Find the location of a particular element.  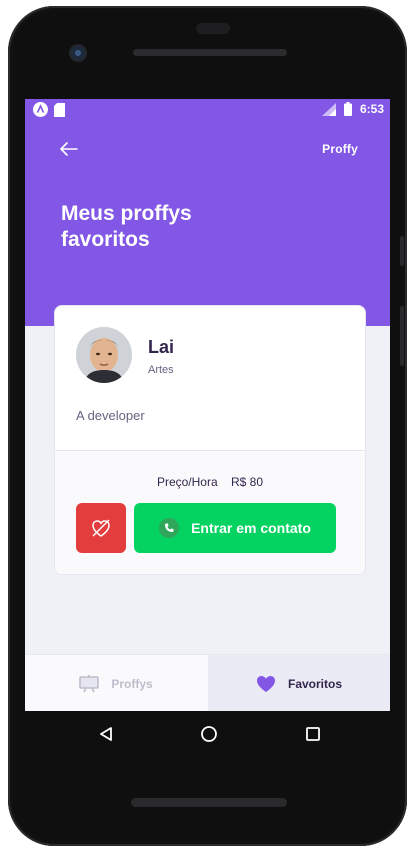

unfavorite-button is located at coordinates (101, 528).